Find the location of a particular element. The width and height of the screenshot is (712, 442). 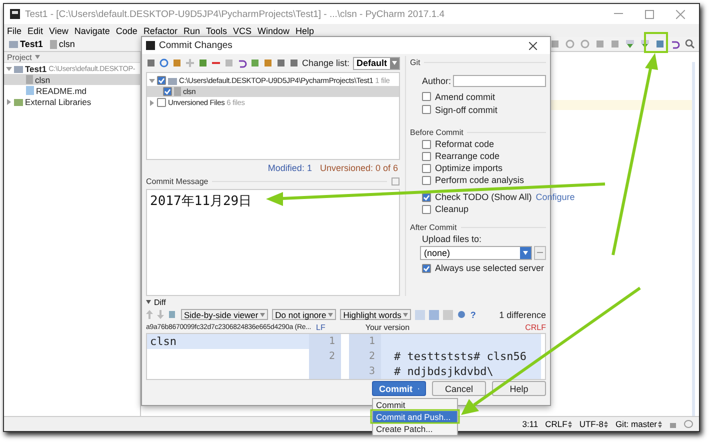

menu-item: Code is located at coordinates (127, 31).